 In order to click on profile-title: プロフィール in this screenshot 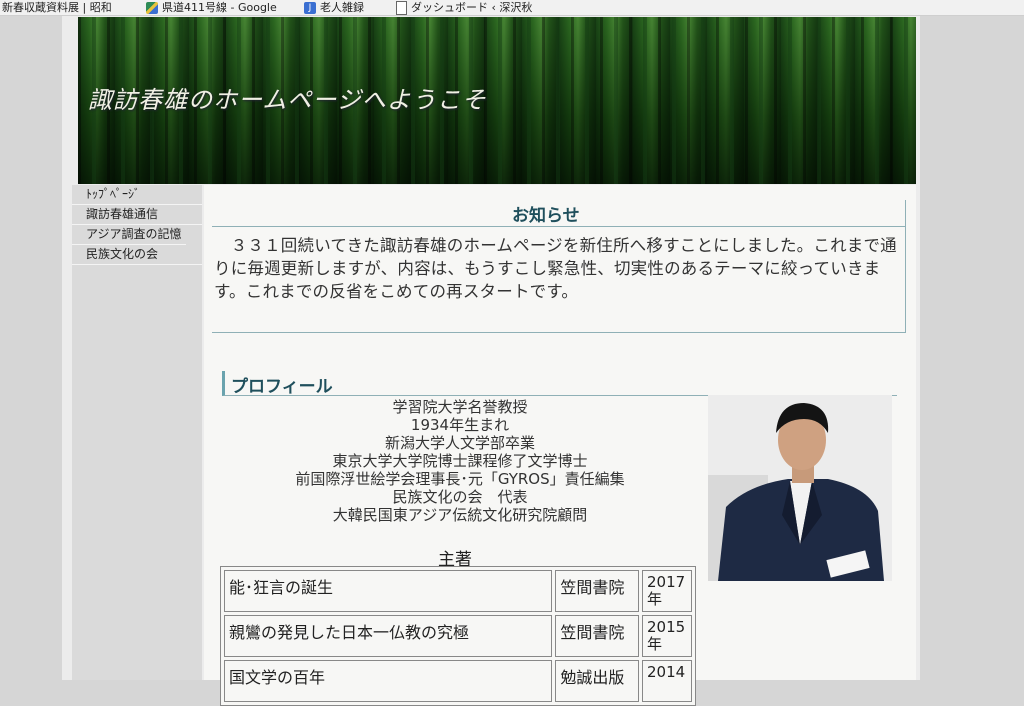, I will do `click(282, 387)`.